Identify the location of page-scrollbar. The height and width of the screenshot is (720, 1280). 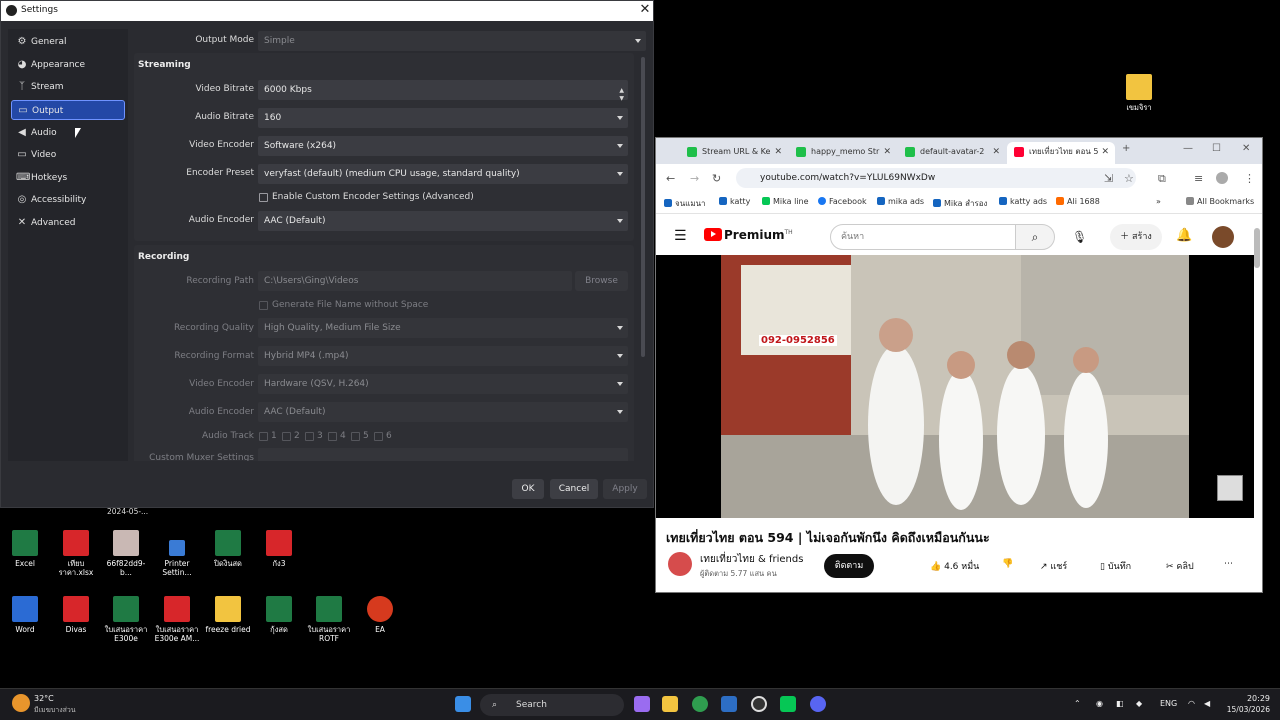
(1257, 248).